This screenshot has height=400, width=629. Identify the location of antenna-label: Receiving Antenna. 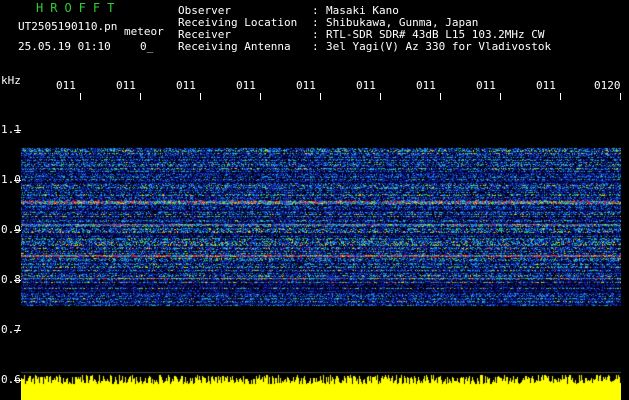
(234, 46).